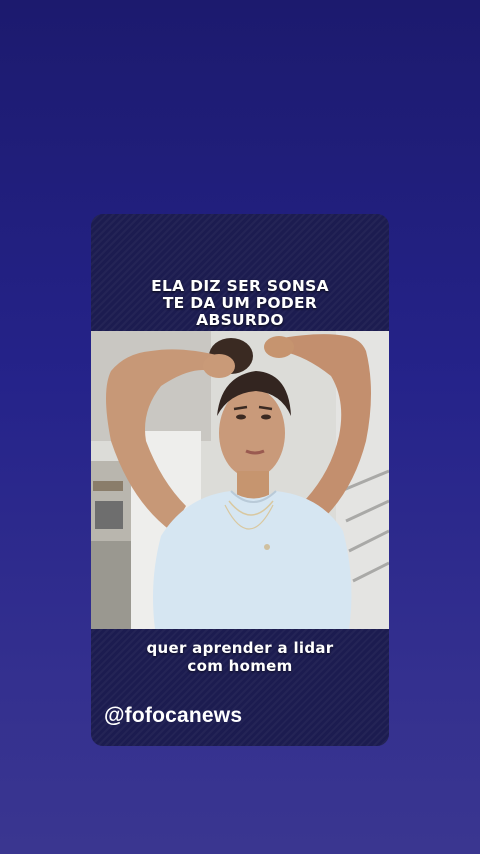 This screenshot has width=480, height=854. What do you see at coordinates (240, 648) in the screenshot?
I see `caption-line-1: quer aprender a lidar` at bounding box center [240, 648].